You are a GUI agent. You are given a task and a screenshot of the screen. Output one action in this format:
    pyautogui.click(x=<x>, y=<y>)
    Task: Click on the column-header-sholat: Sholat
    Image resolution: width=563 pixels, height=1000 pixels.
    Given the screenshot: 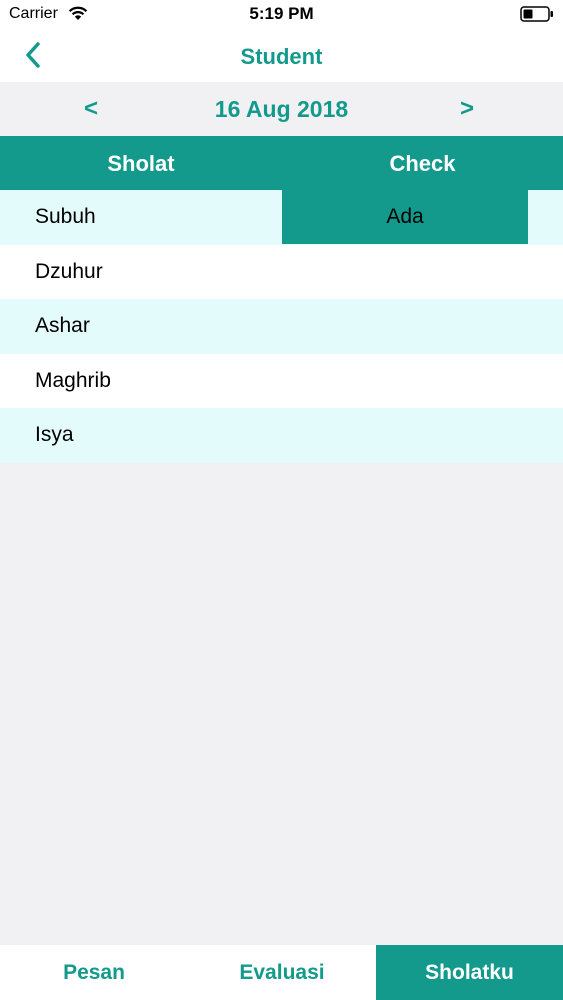 What is the action you would take?
    pyautogui.click(x=141, y=163)
    